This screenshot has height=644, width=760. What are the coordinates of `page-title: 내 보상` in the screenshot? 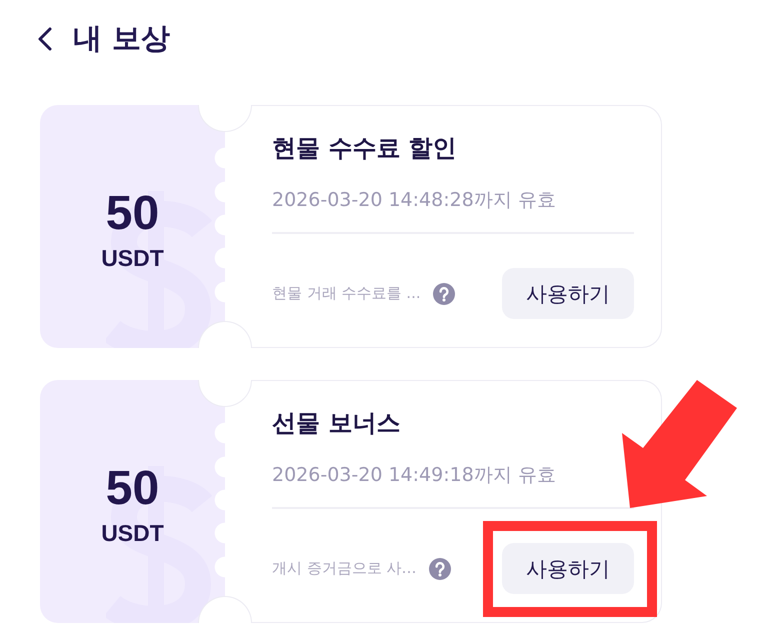 It's located at (121, 38).